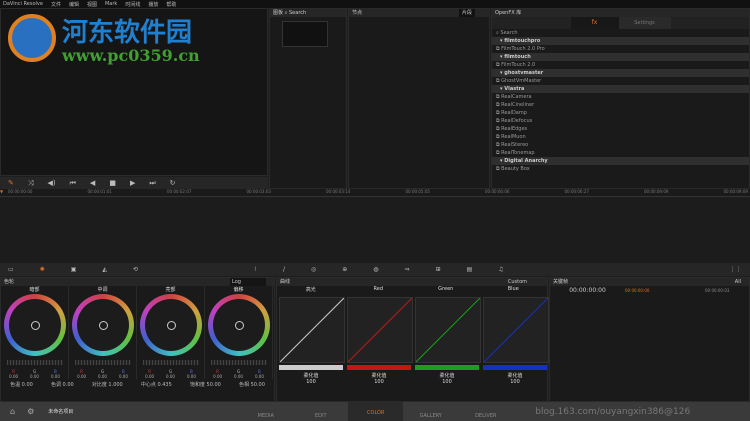 This screenshot has height=421, width=750. I want to click on wheel-param: 对比度 1.000, so click(107, 384).